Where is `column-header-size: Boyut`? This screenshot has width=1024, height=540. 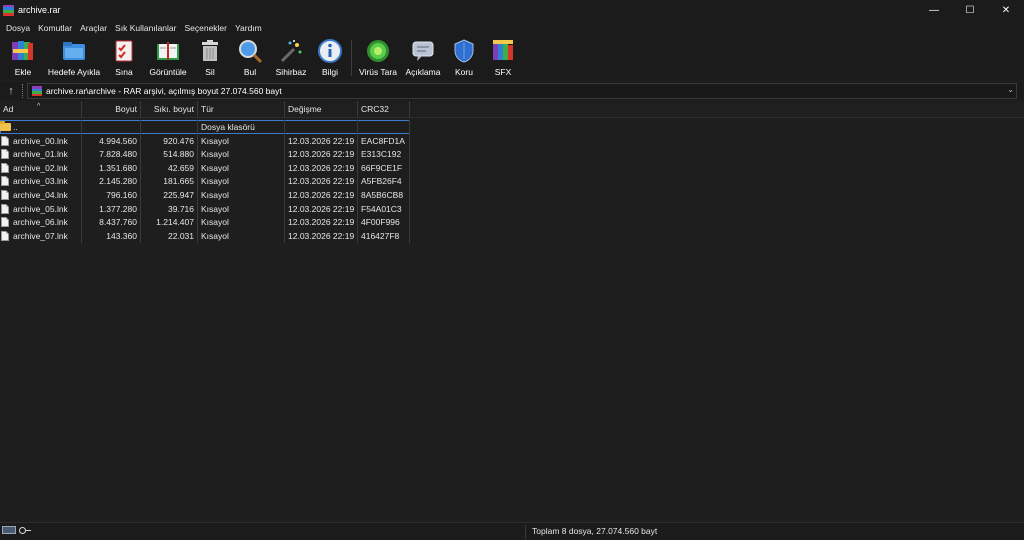
column-header-size: Boyut is located at coordinates (111, 109).